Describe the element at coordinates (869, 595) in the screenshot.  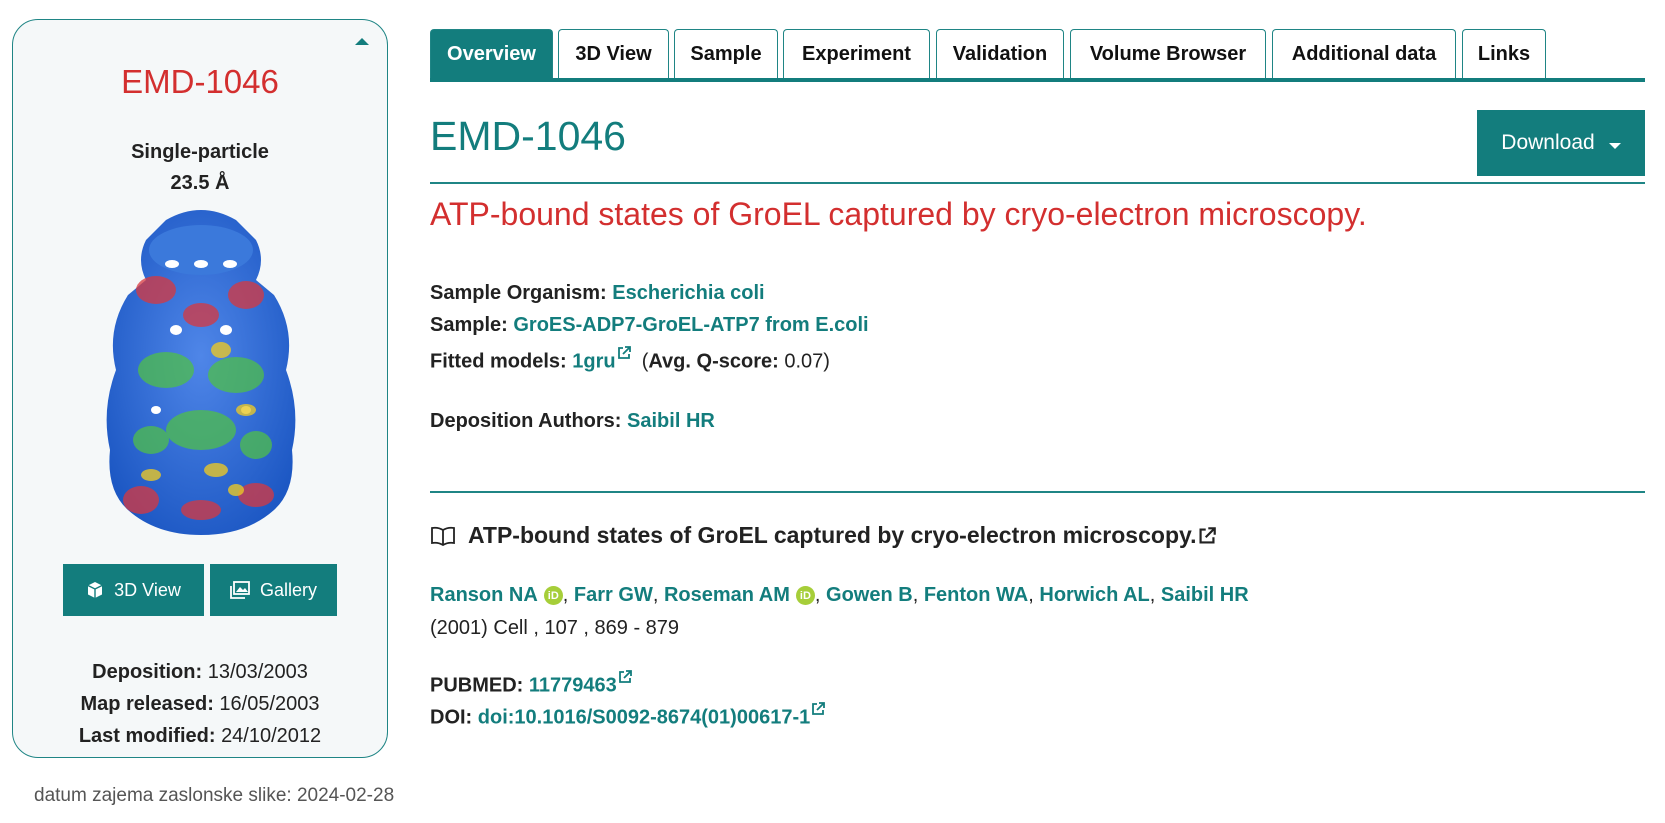
I see `author-link: Gowen B` at that location.